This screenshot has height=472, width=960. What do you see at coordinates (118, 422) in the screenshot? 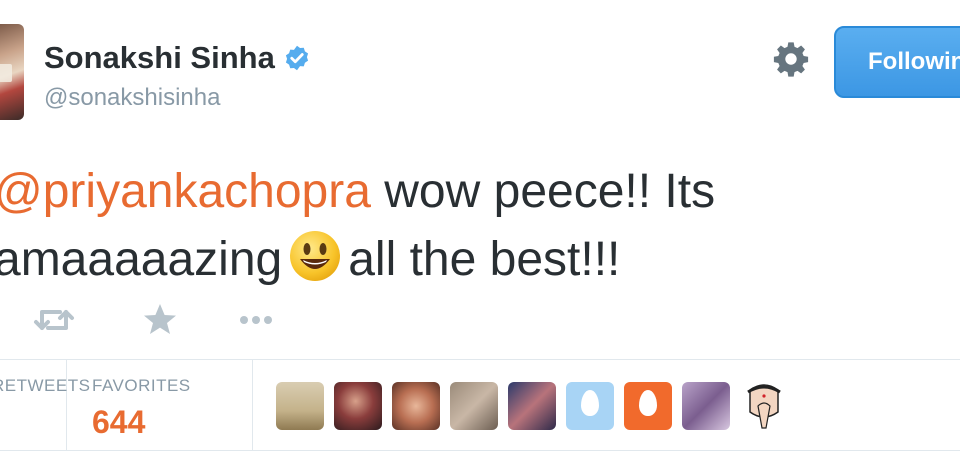
I see `favorites-count: 644` at bounding box center [118, 422].